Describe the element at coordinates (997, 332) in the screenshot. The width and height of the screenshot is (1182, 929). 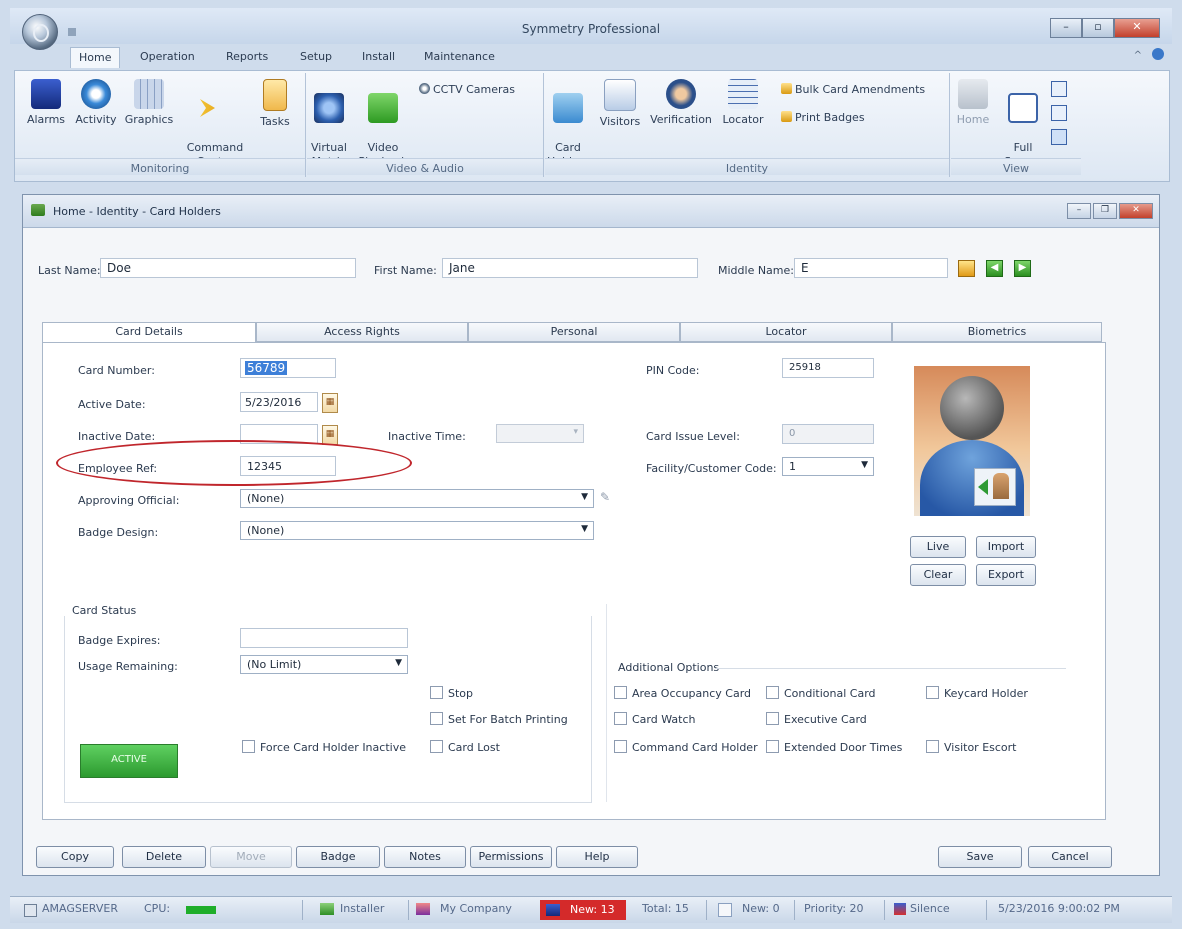
I see `tab-biometrics: Biometrics` at that location.